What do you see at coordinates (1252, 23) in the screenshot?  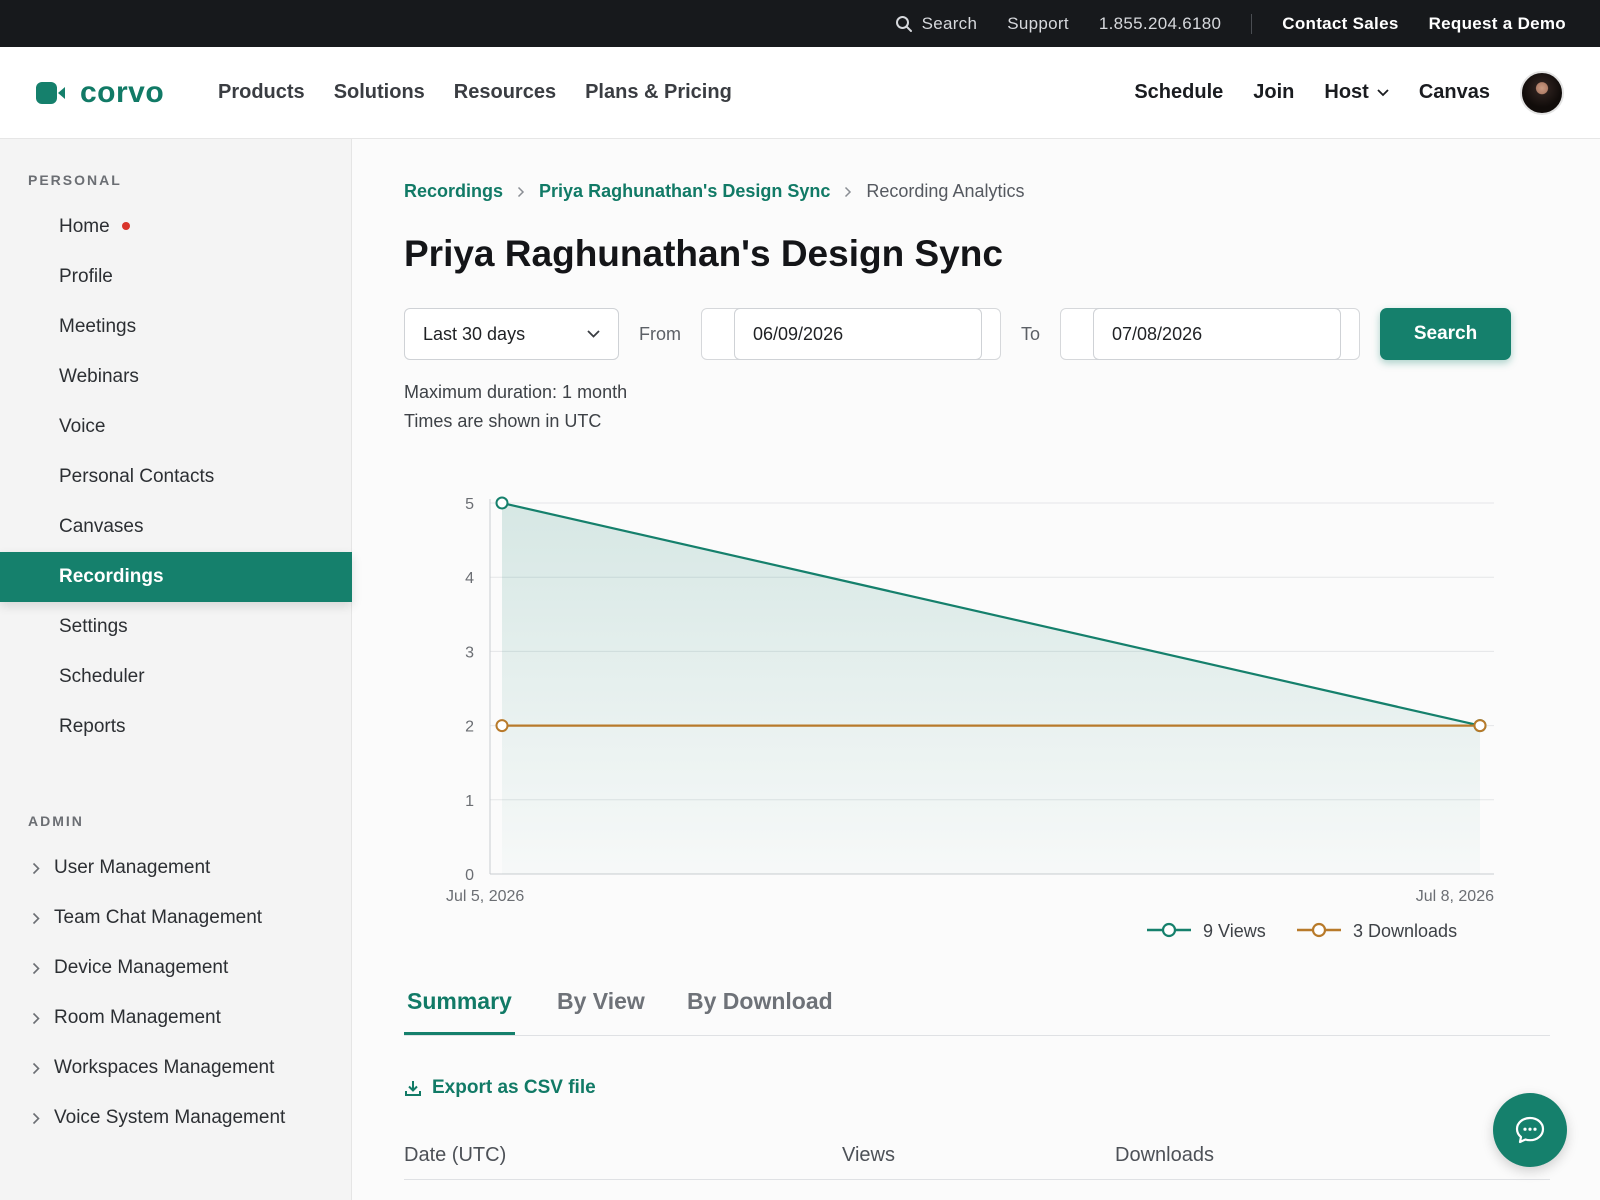 I see `topbar-divider` at bounding box center [1252, 23].